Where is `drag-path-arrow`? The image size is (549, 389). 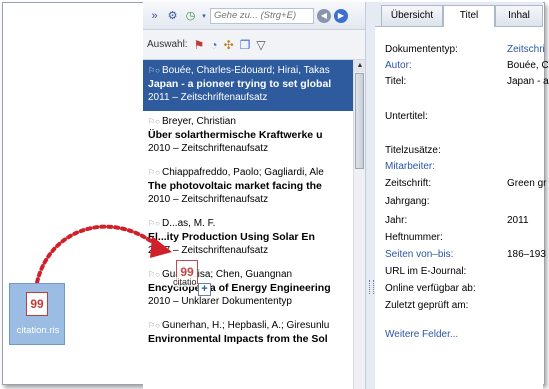 drag-path-arrow is located at coordinates (101, 262).